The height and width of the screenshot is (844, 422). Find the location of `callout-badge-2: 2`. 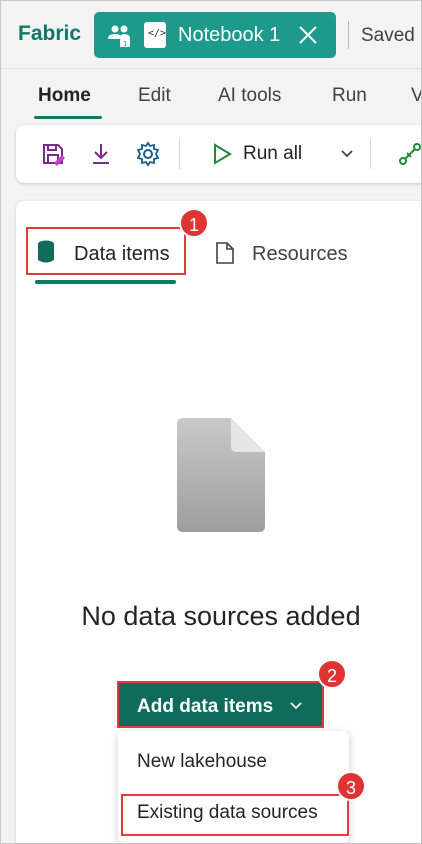

callout-badge-2: 2 is located at coordinates (332, 674).